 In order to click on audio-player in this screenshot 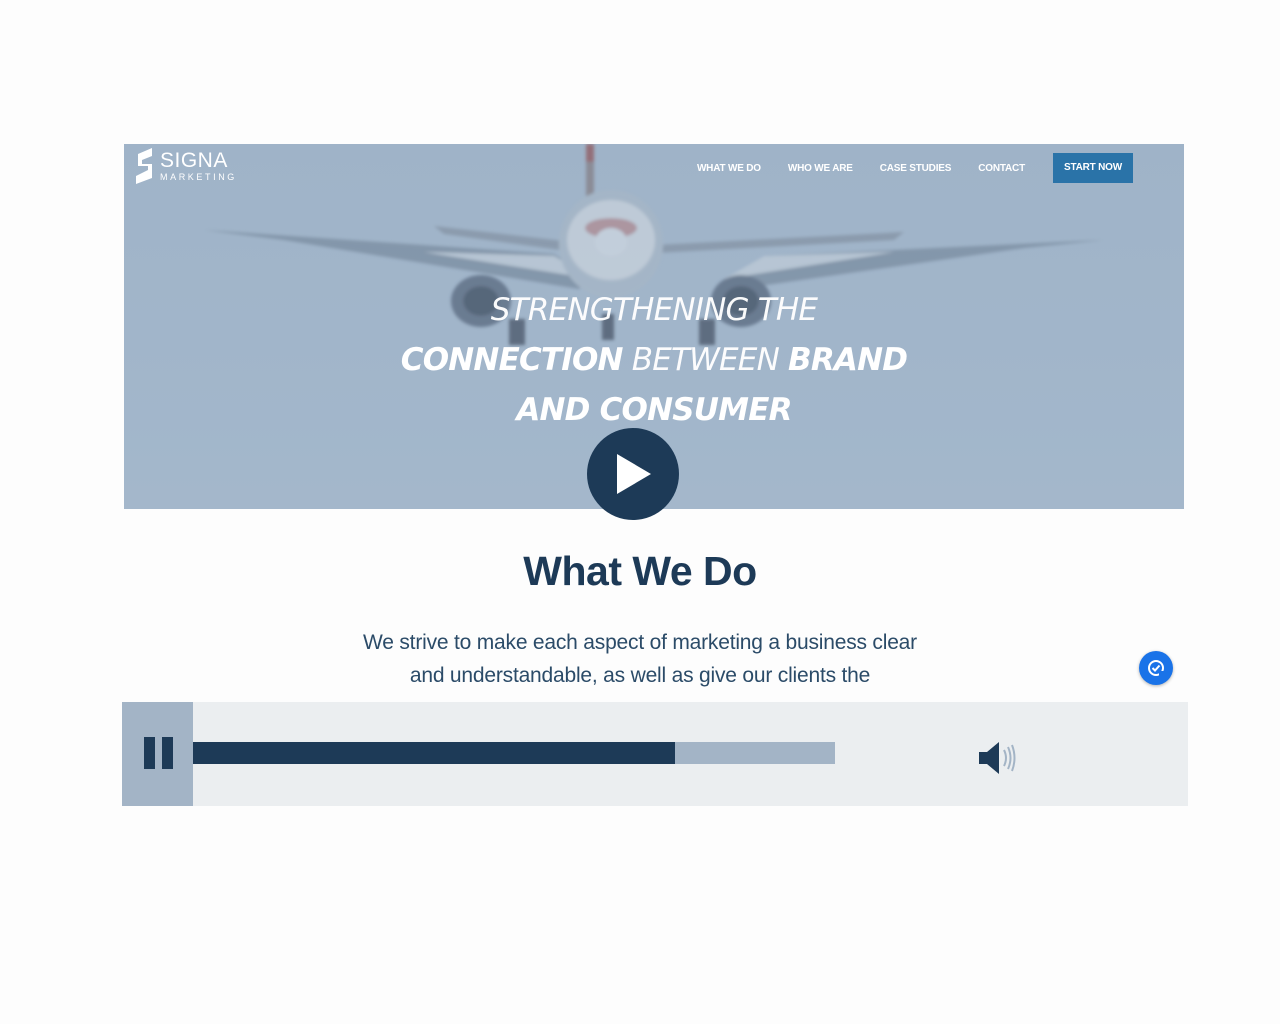, I will do `click(655, 754)`.